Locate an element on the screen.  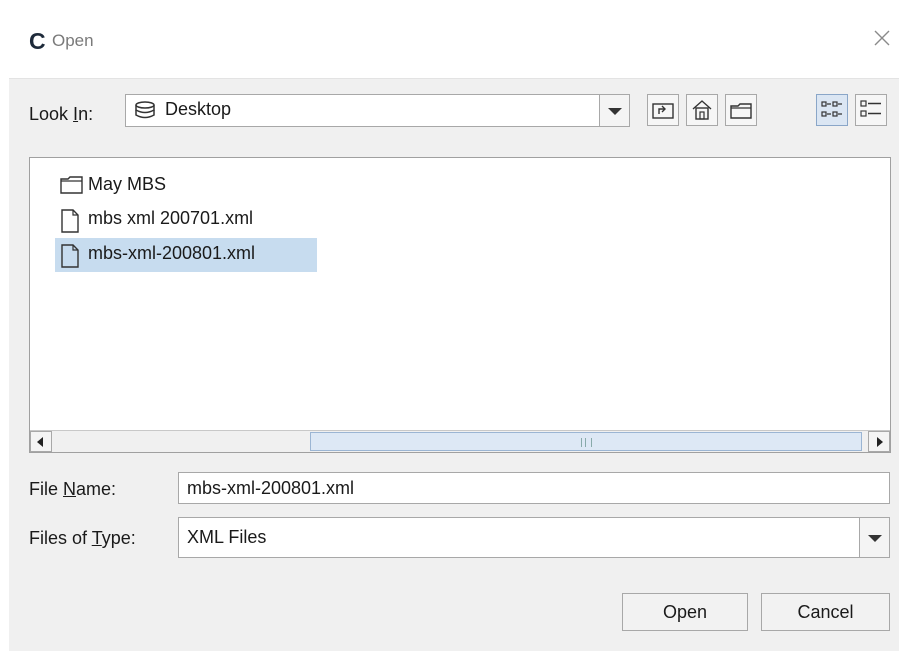
look-in-label: Look In: is located at coordinates (61, 114).